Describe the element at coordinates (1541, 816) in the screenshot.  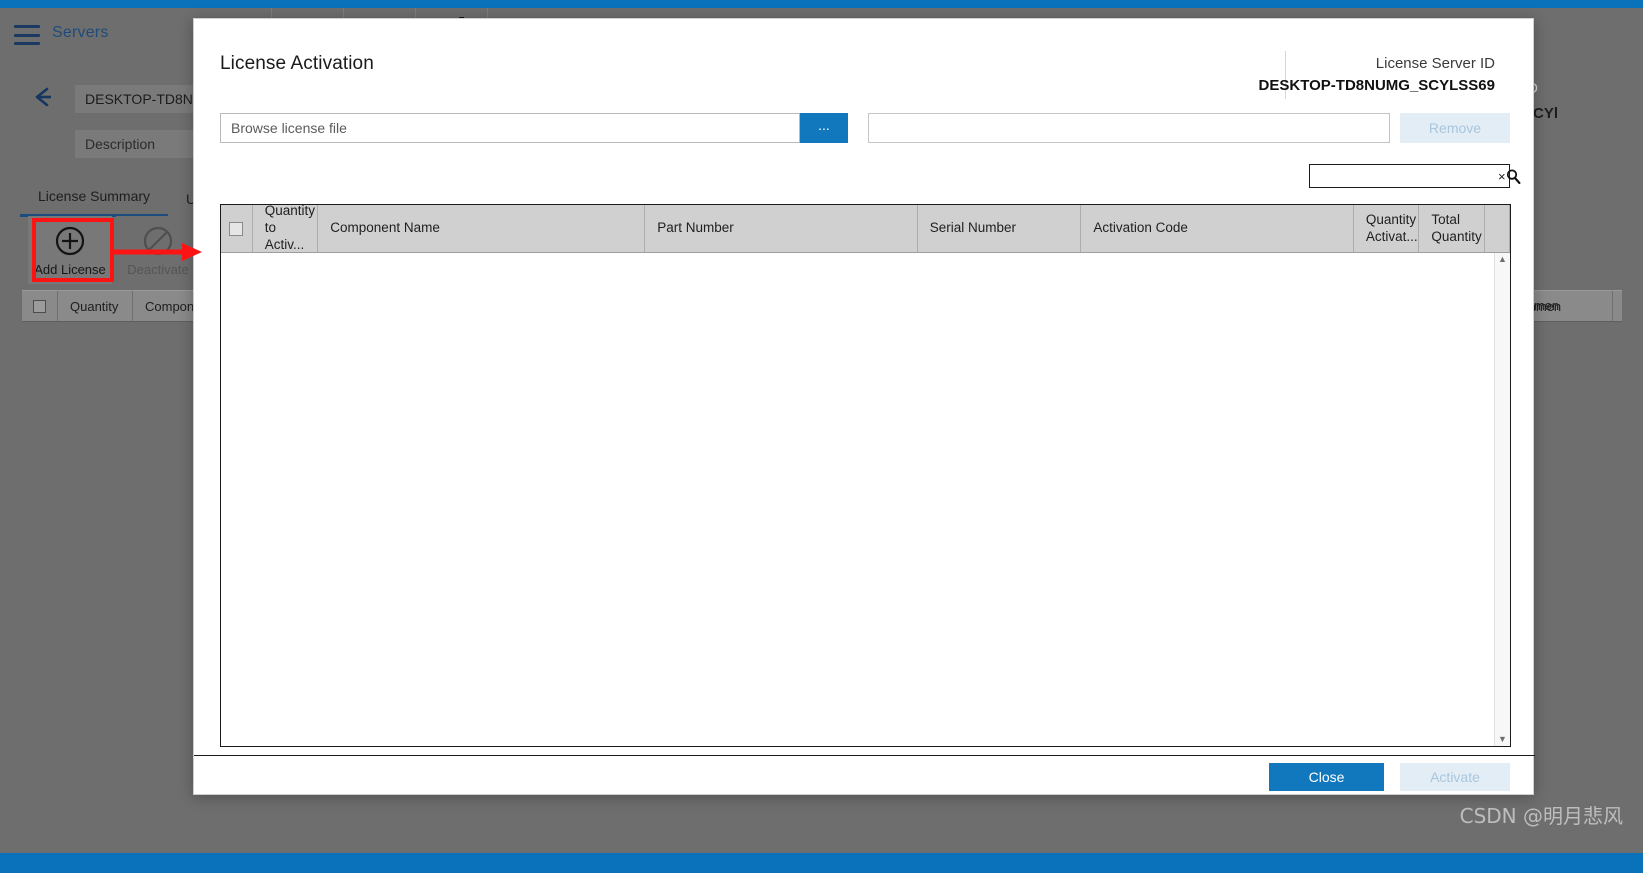
I see `watermark: CSDN @明月悲风` at that location.